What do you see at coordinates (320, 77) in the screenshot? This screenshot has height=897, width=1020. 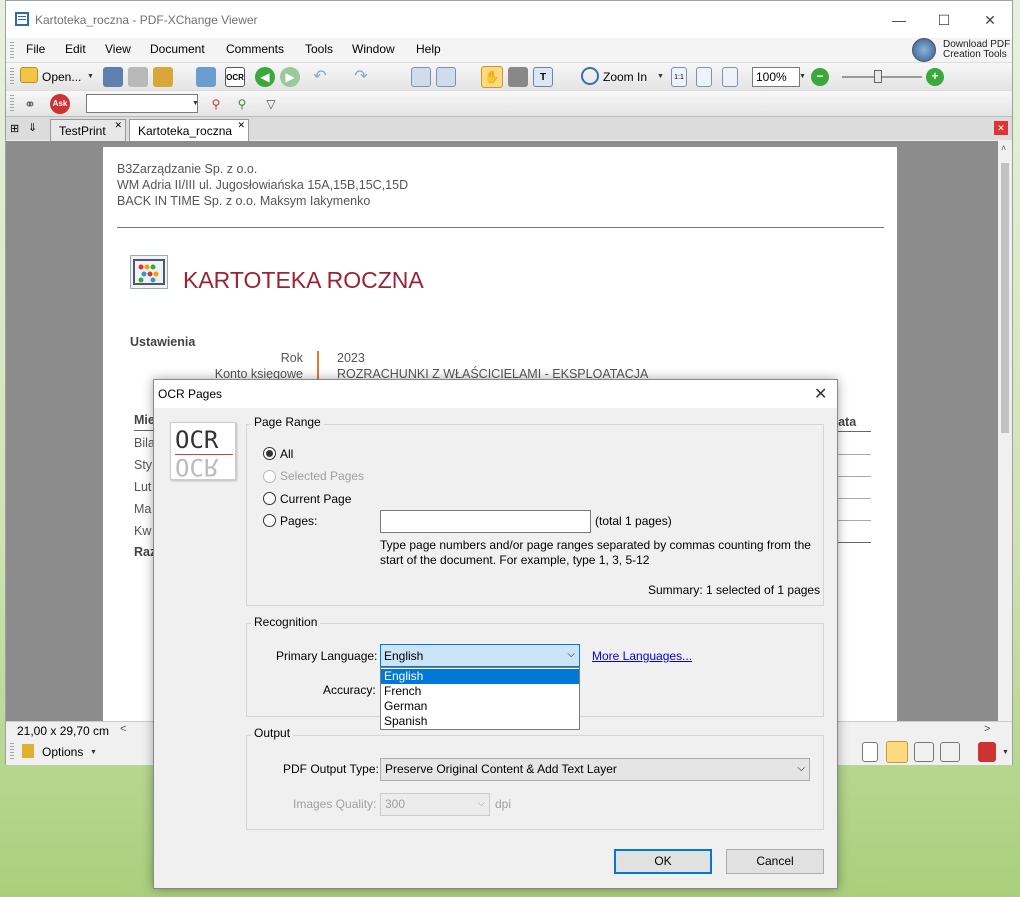 I see `undo-icon: ↶` at bounding box center [320, 77].